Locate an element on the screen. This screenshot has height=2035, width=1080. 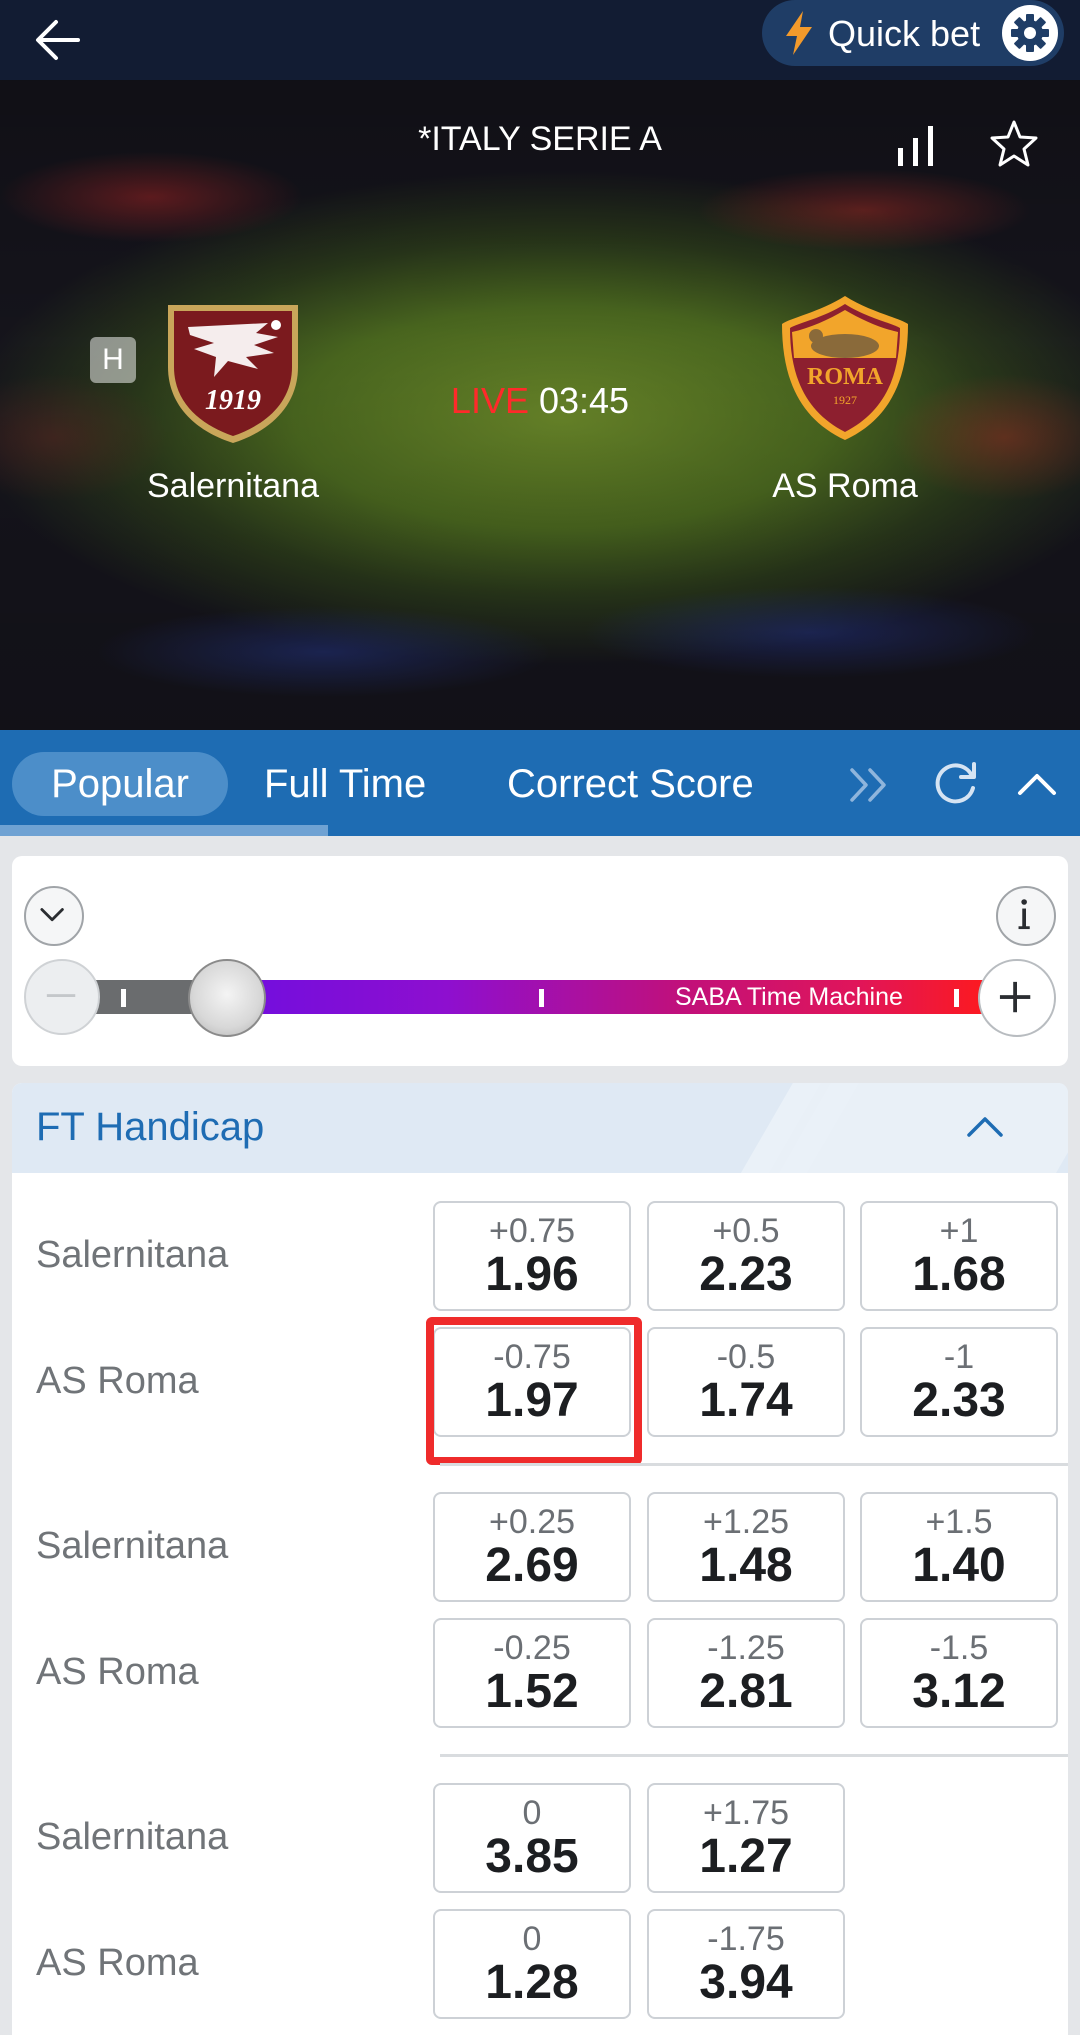
gear-icon is located at coordinates (1030, 33).